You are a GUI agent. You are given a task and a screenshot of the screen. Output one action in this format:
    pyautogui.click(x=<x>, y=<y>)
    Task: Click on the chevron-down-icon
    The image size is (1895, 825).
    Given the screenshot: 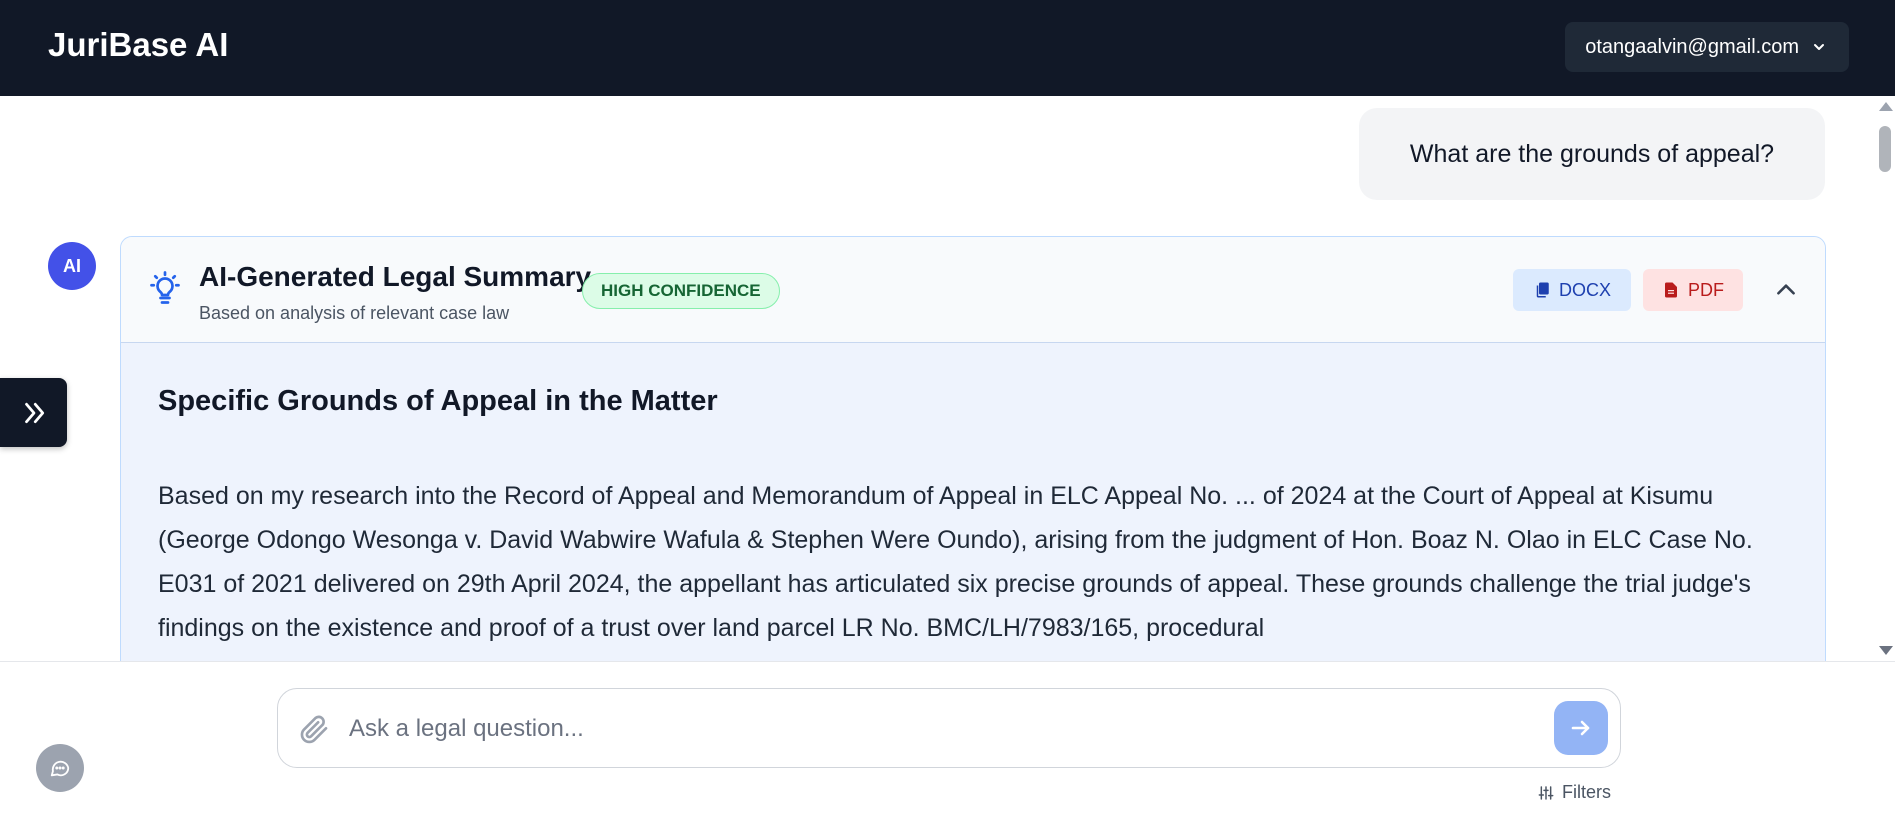 What is the action you would take?
    pyautogui.click(x=1819, y=47)
    